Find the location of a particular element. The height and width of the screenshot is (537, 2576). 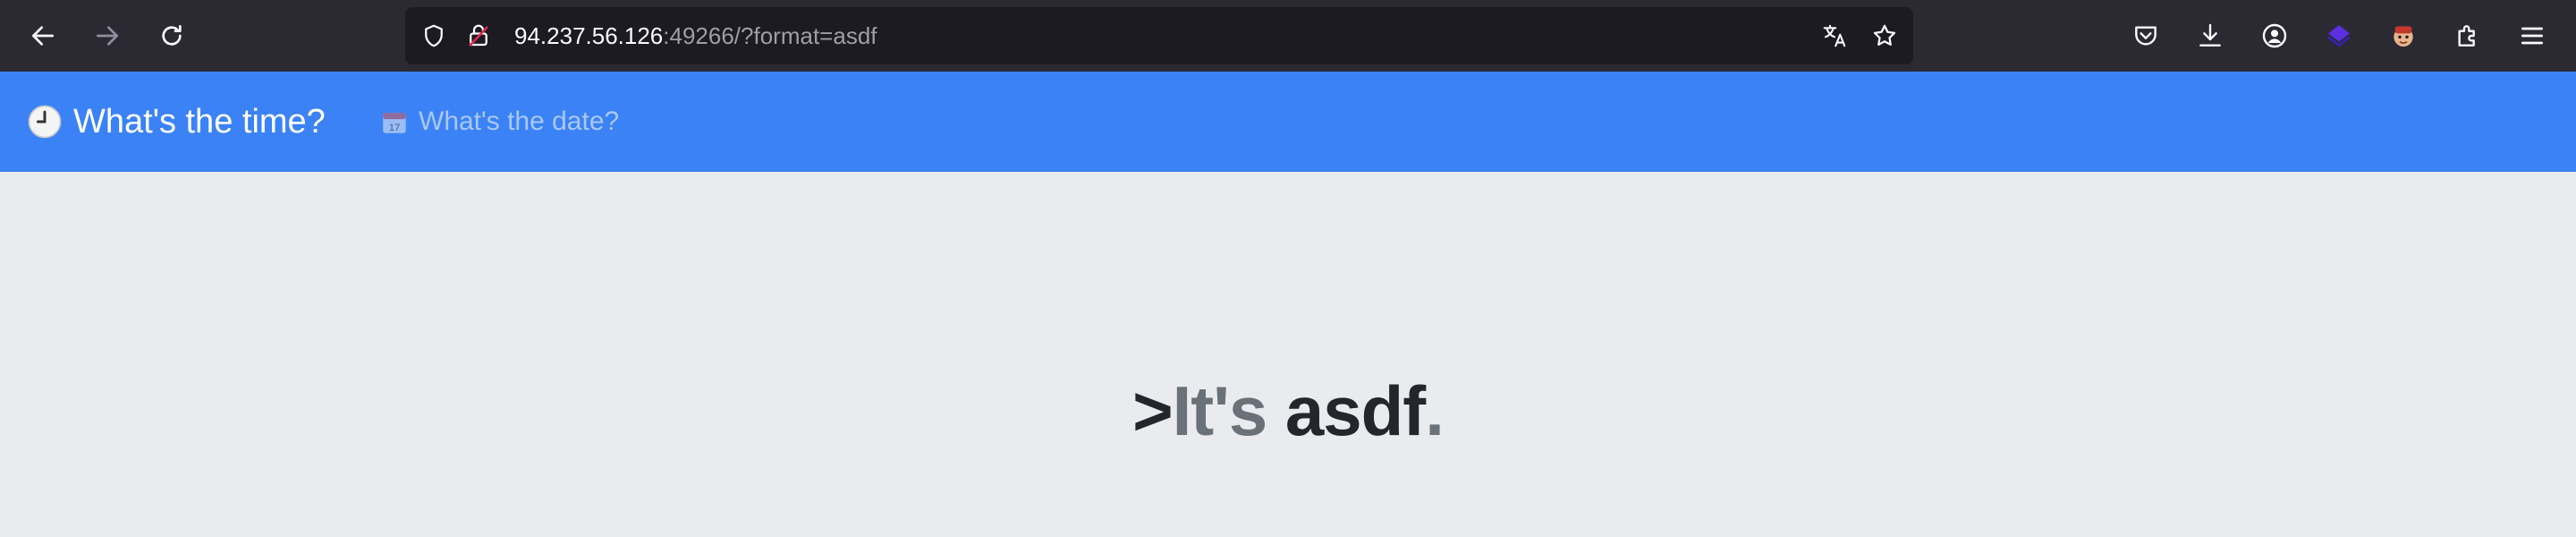

url-host: 94.237.56.126 is located at coordinates (589, 35).